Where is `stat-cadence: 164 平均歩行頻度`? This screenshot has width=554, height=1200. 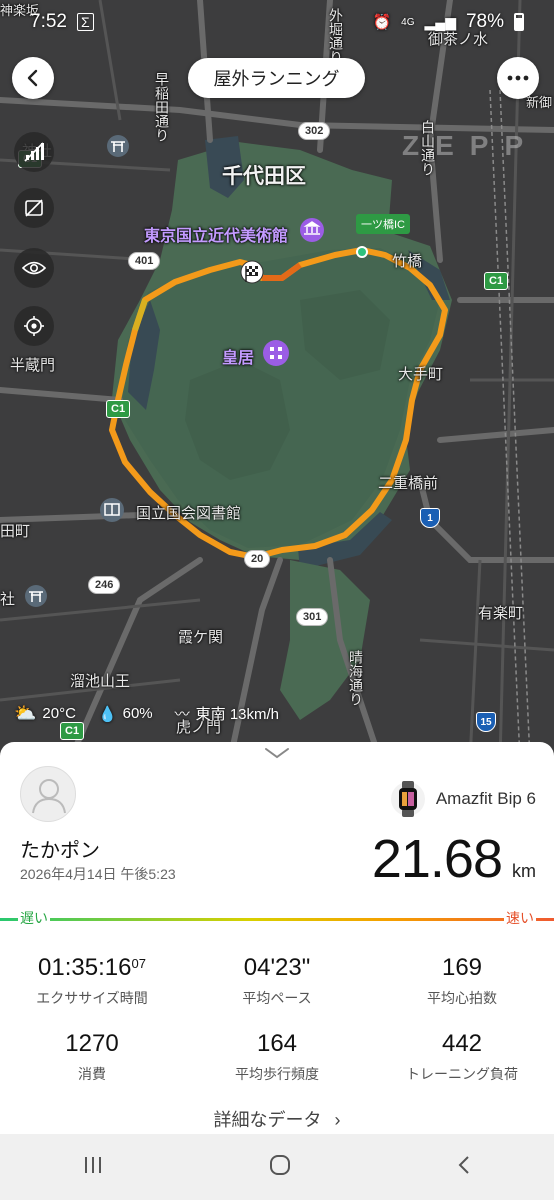 stat-cadence: 164 平均歩行頻度 is located at coordinates (277, 1057).